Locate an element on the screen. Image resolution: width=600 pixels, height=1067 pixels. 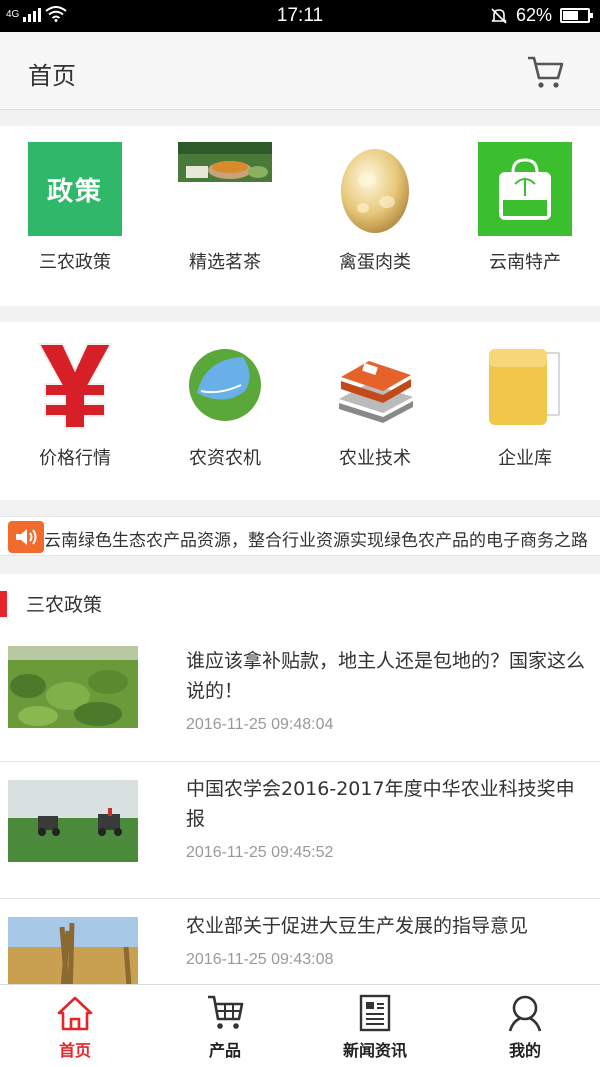
status-right: 62% is located at coordinates (541, 15).